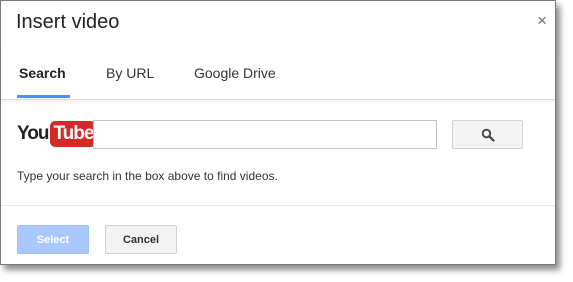  I want to click on tab-google-drive: Google Drive, so click(235, 81).